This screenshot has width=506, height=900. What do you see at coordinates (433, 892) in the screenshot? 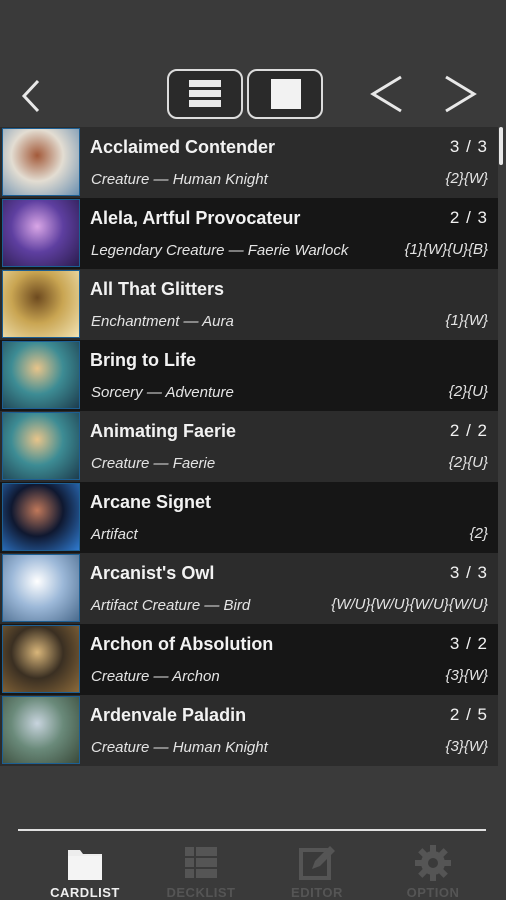
I see `tab-label: OPTION` at bounding box center [433, 892].